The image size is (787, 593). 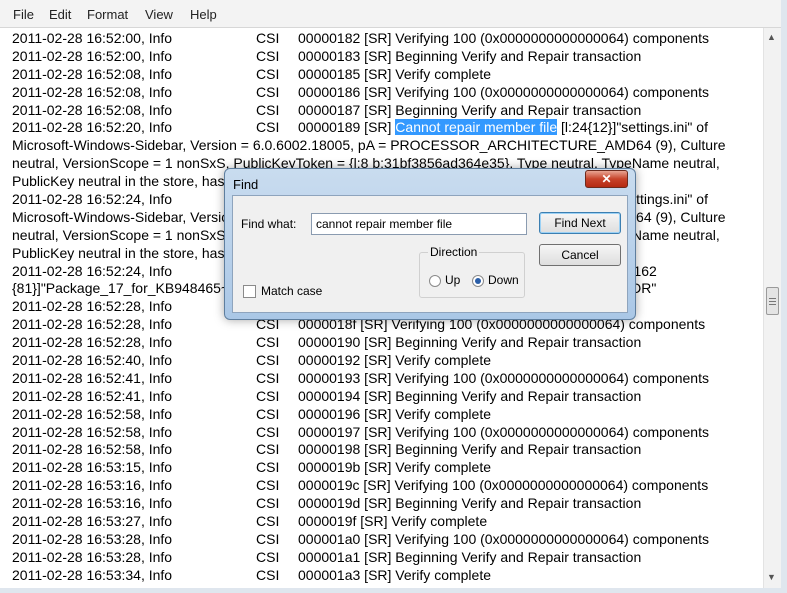 What do you see at coordinates (580, 255) in the screenshot?
I see `cancel-button: Cancel` at bounding box center [580, 255].